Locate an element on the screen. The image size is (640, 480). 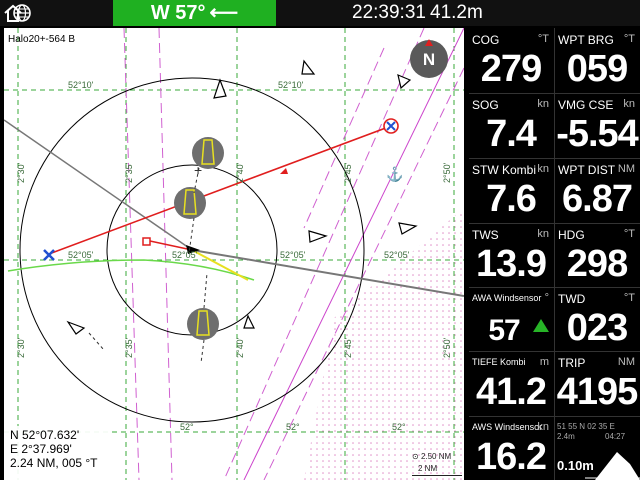
position-readout: N 52°07.632' E 2°37.969' 2.24 NM, 005 °T is located at coordinates (58, 453).